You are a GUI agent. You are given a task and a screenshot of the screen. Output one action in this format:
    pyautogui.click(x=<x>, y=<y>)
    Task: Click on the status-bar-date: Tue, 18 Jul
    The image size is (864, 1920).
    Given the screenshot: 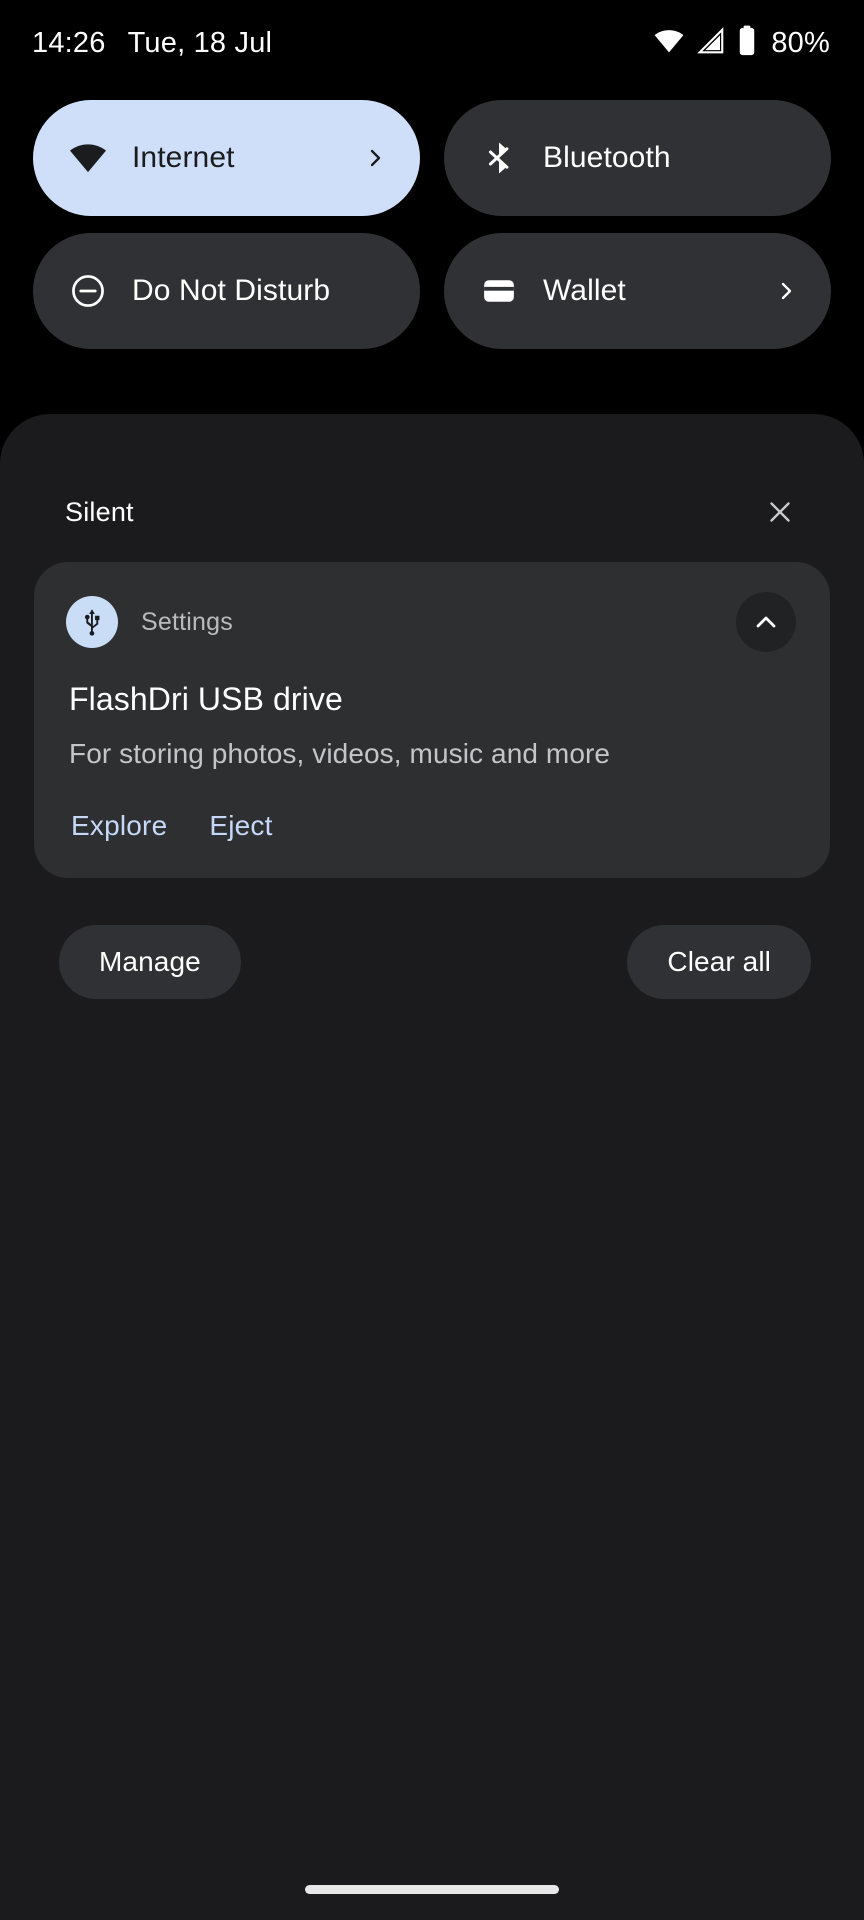 What is the action you would take?
    pyautogui.click(x=200, y=42)
    